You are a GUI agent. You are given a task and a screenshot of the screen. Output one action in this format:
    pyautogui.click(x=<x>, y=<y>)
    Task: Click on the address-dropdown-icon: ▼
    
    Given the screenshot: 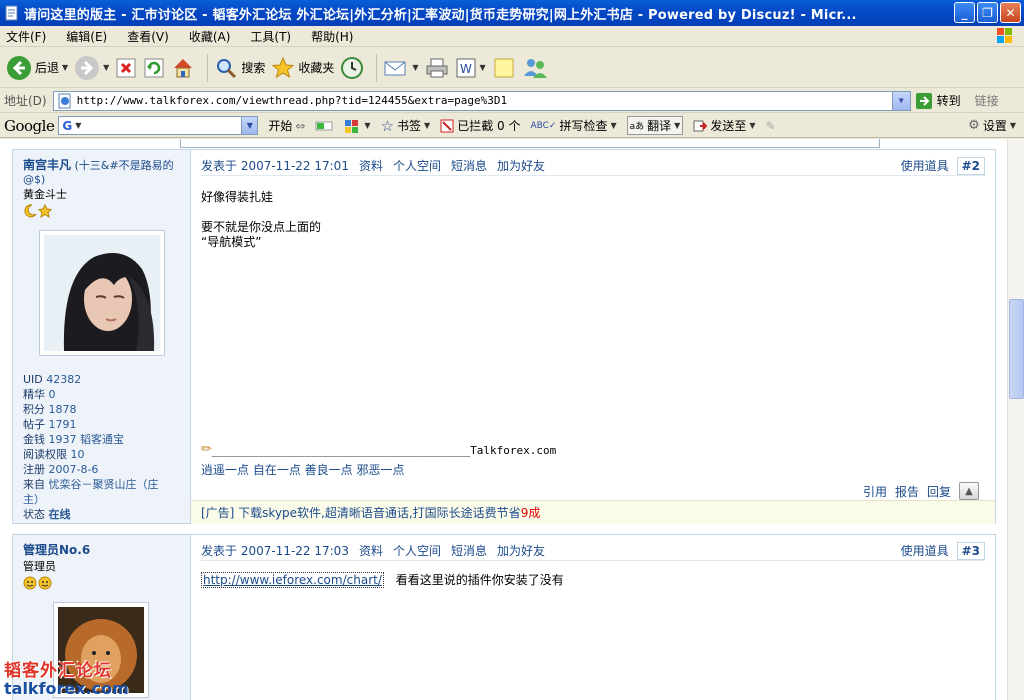 What is the action you would take?
    pyautogui.click(x=900, y=100)
    